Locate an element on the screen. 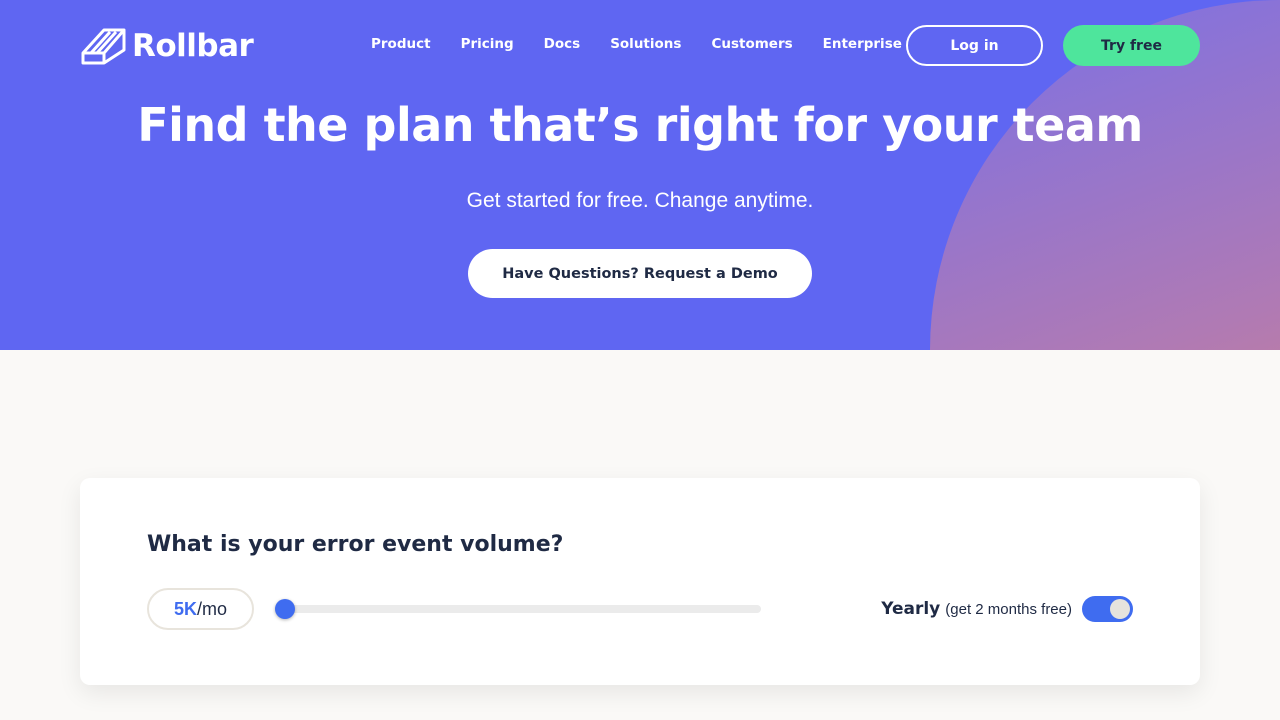  nav-product: Product is located at coordinates (401, 44).